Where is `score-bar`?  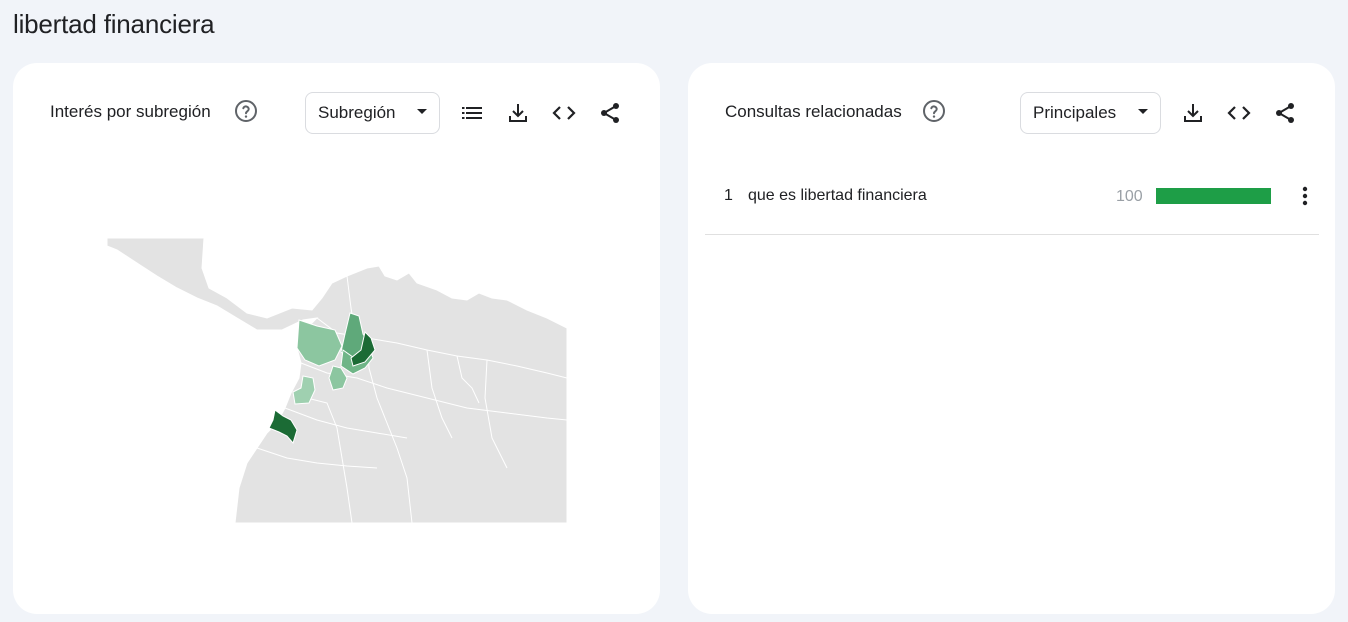
score-bar is located at coordinates (1213, 196).